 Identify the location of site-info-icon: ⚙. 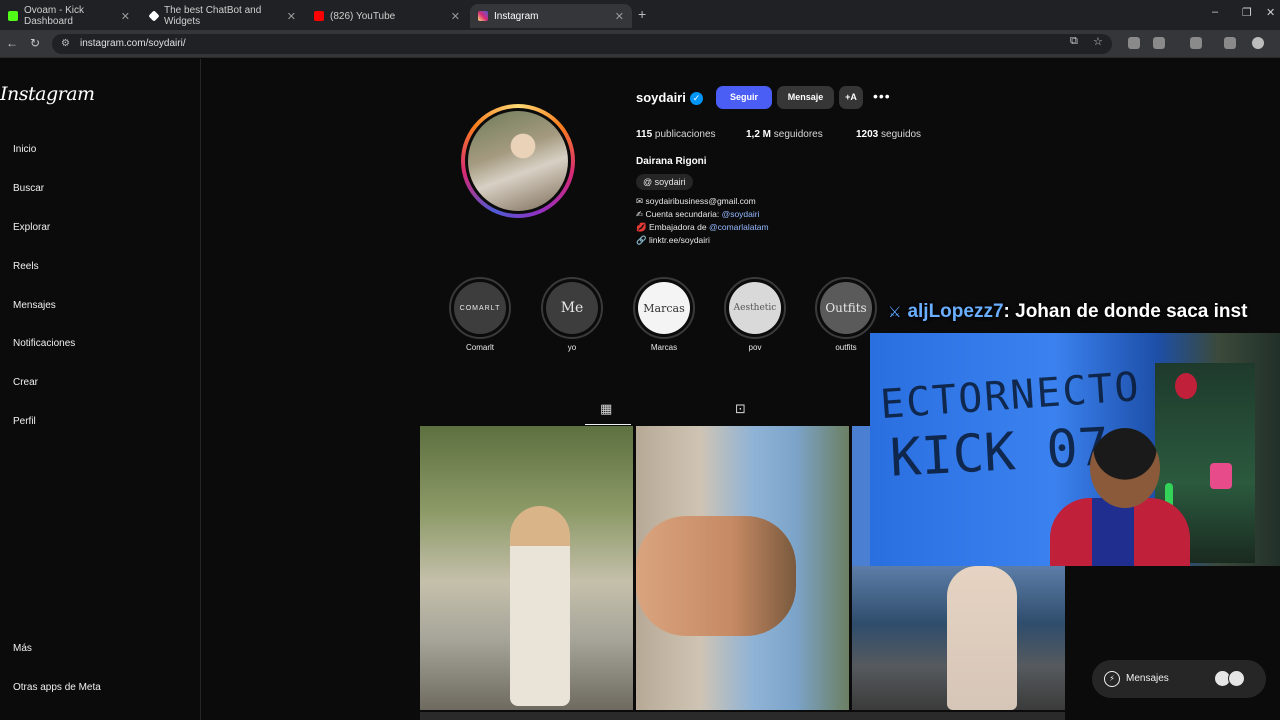
(65, 44).